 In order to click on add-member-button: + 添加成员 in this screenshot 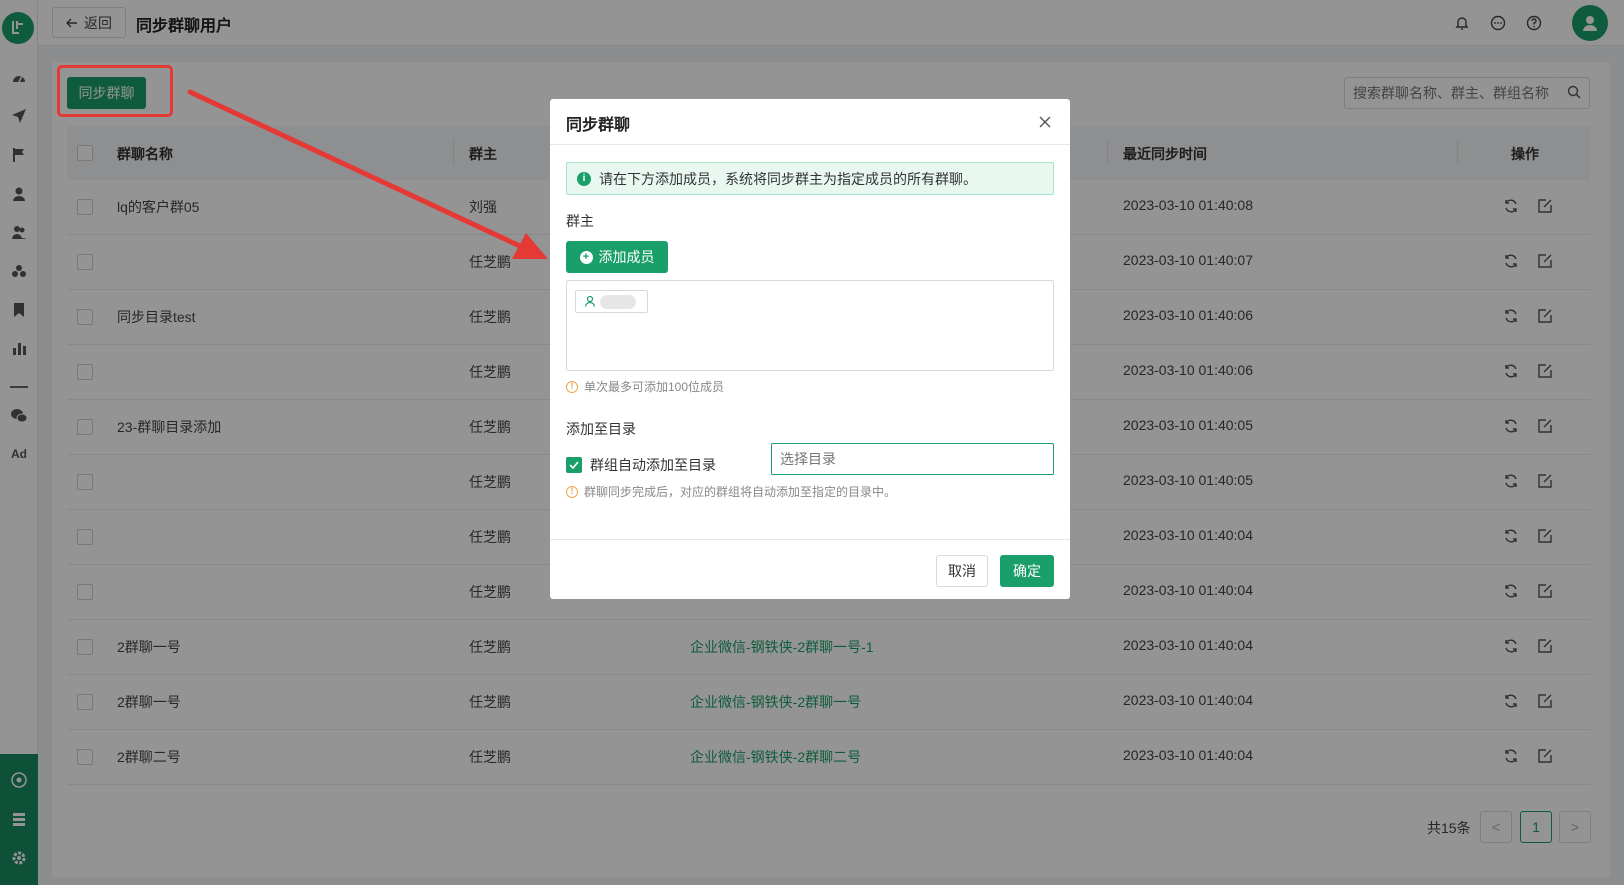, I will do `click(617, 257)`.